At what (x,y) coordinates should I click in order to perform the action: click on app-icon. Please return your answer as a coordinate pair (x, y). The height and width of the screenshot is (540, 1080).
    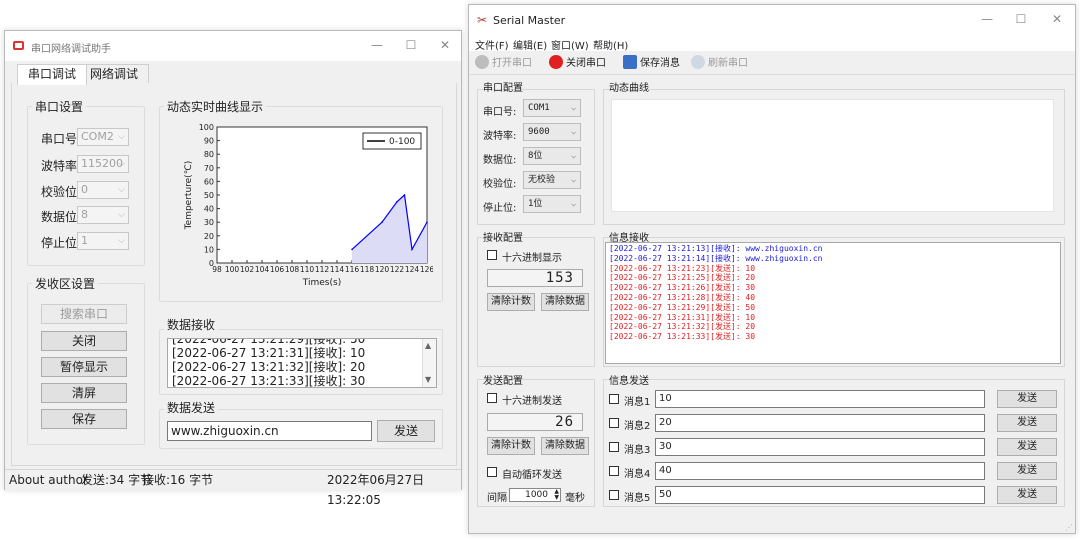
    Looking at the image, I should click on (18, 45).